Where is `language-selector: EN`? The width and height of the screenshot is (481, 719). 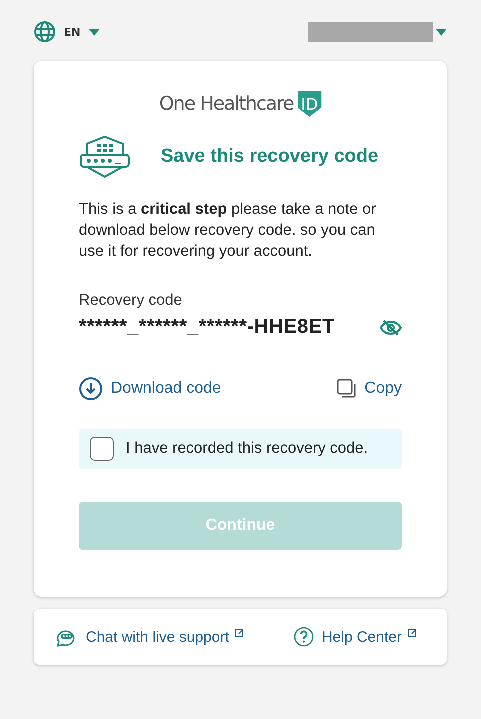
language-selector: EN is located at coordinates (67, 32).